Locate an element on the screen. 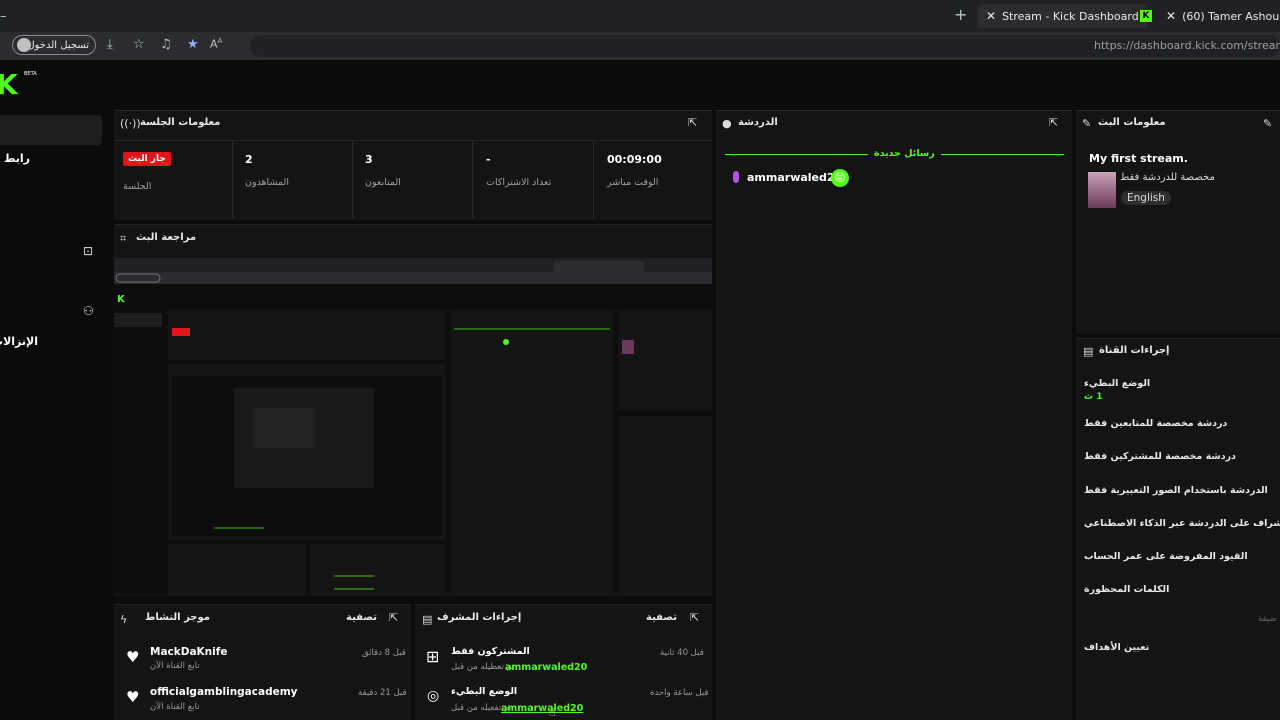  followers-only-toggle: دردشة مخصصة للمتابعين فقط is located at coordinates (1155, 423).